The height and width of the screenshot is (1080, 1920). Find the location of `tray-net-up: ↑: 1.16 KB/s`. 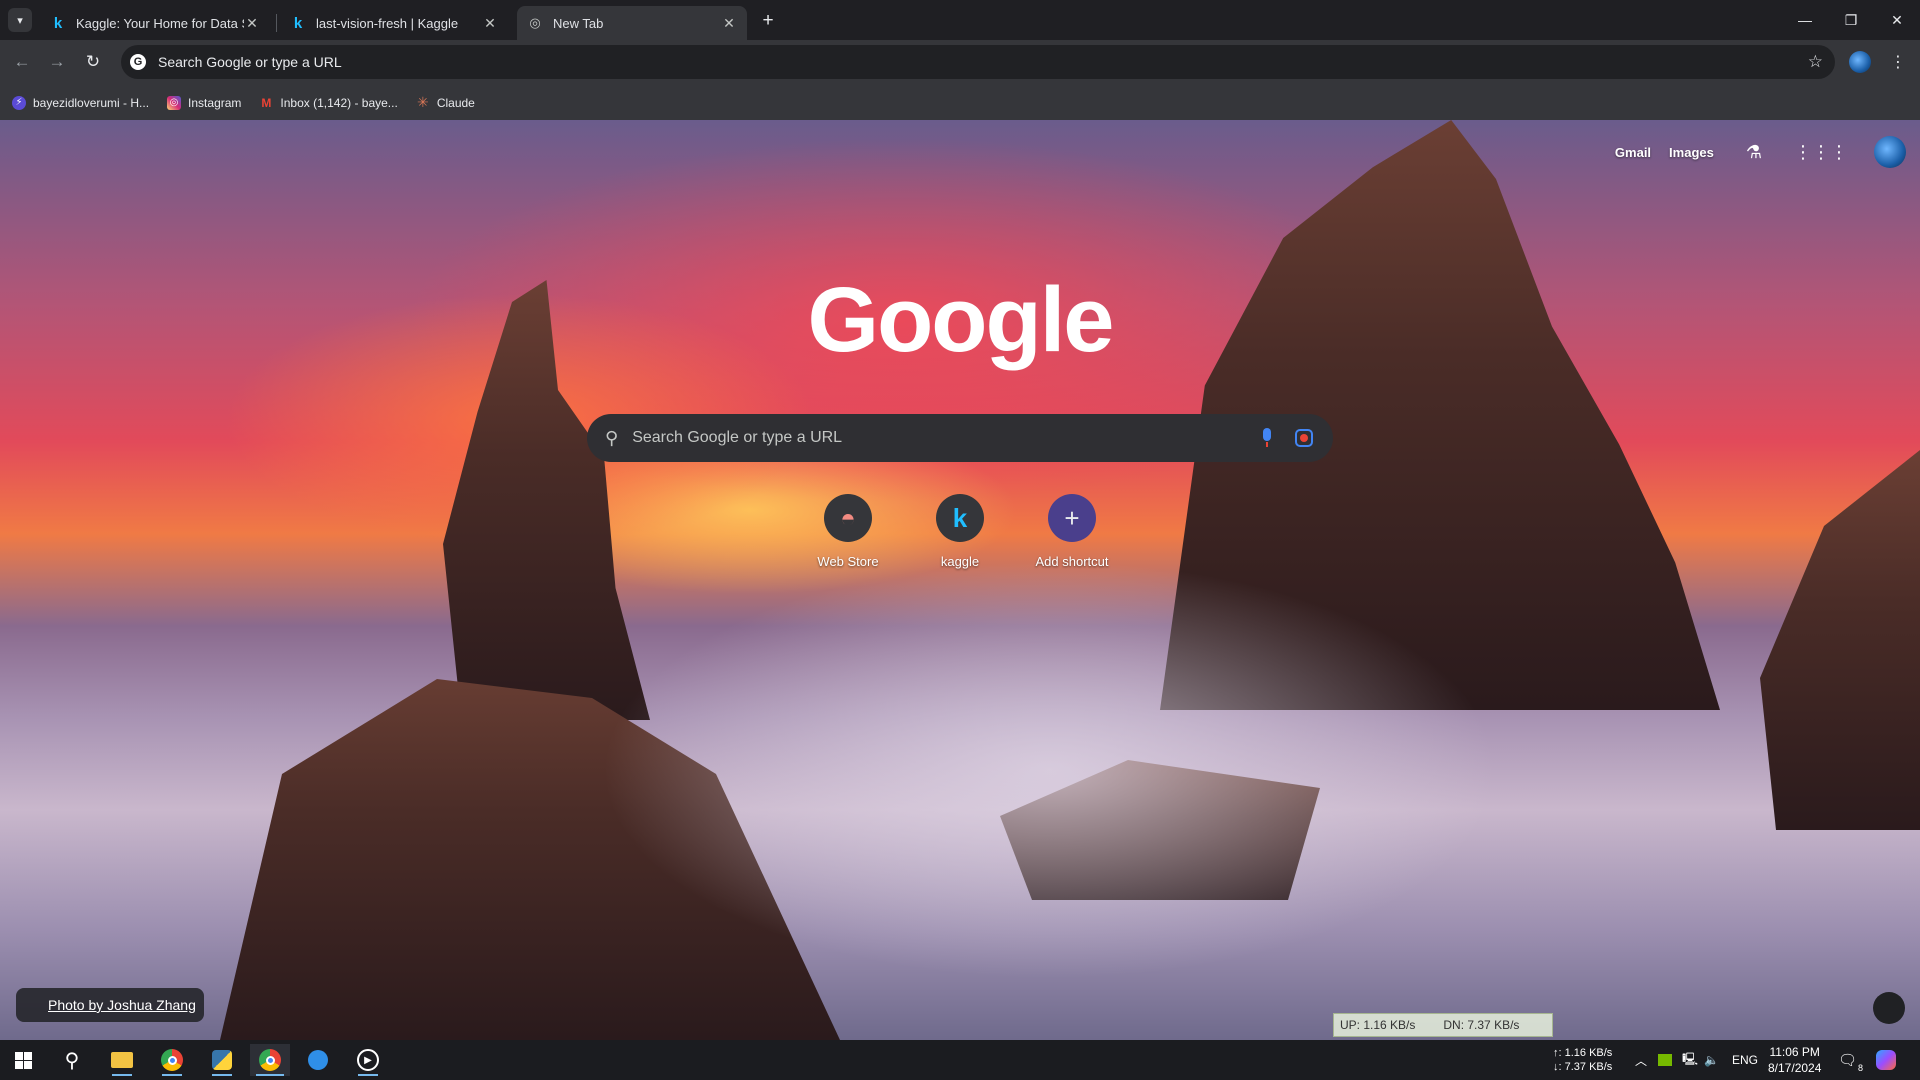

tray-net-up: ↑: 1.16 KB/s is located at coordinates (1583, 1053).